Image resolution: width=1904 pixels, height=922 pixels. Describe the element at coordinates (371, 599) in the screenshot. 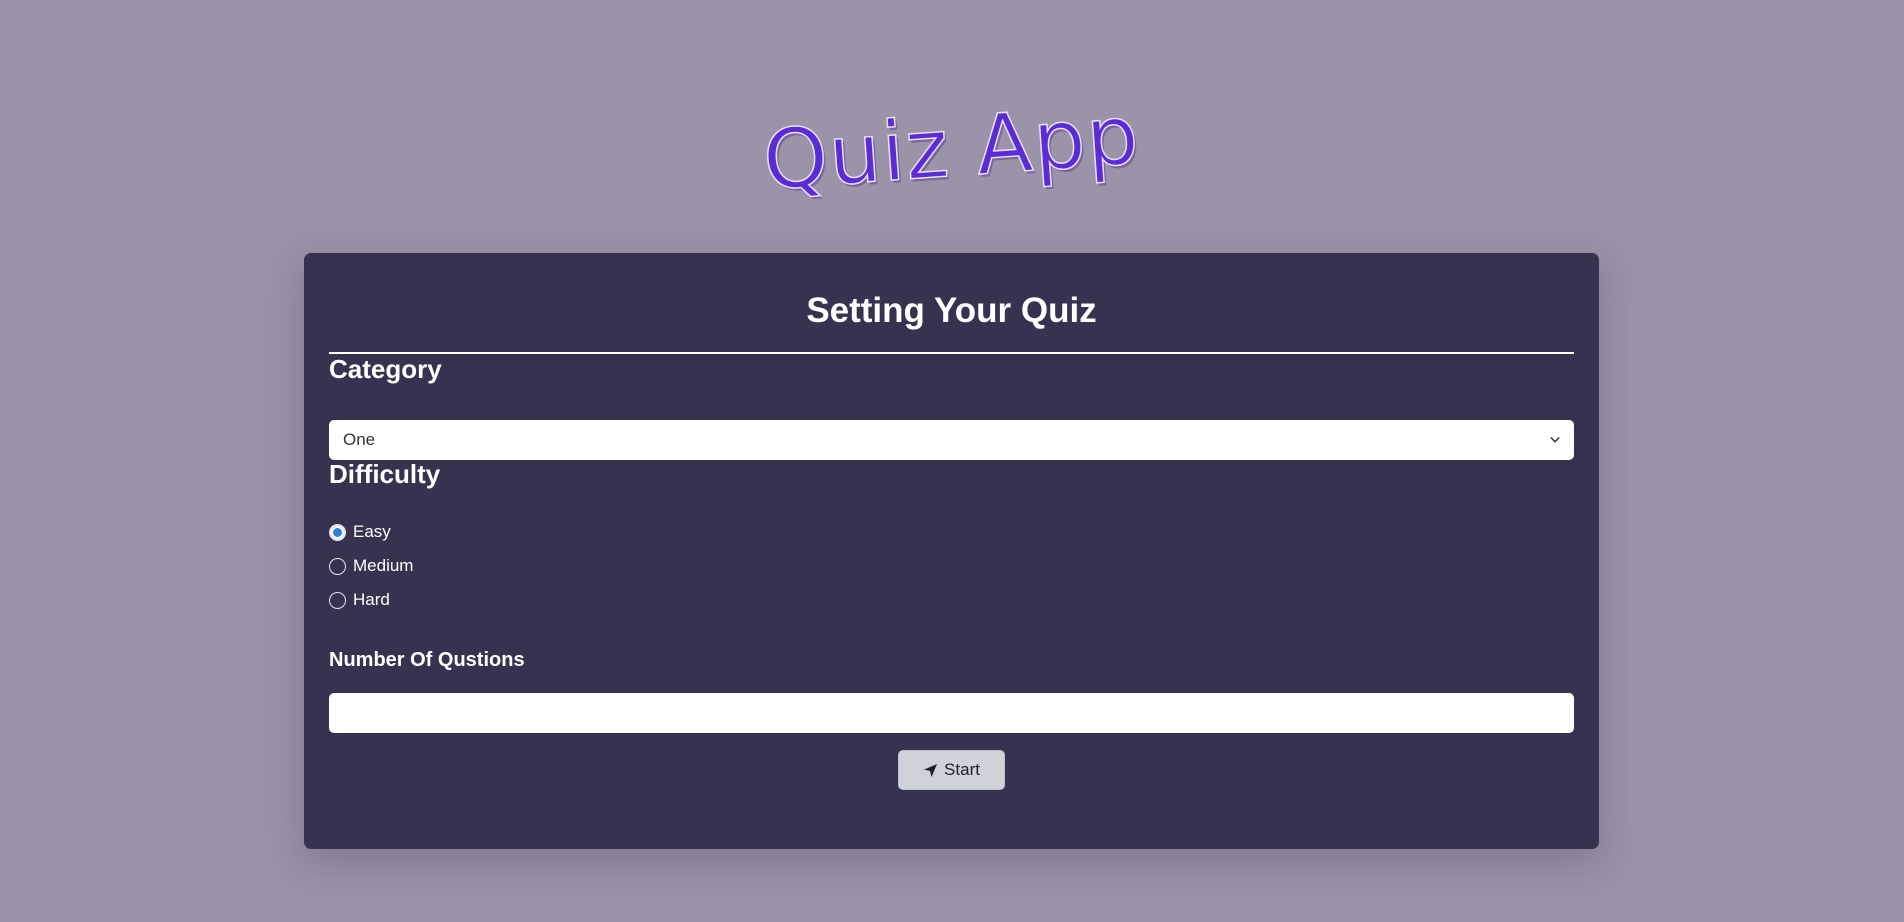

I see `radio-label-hard: Hard` at that location.